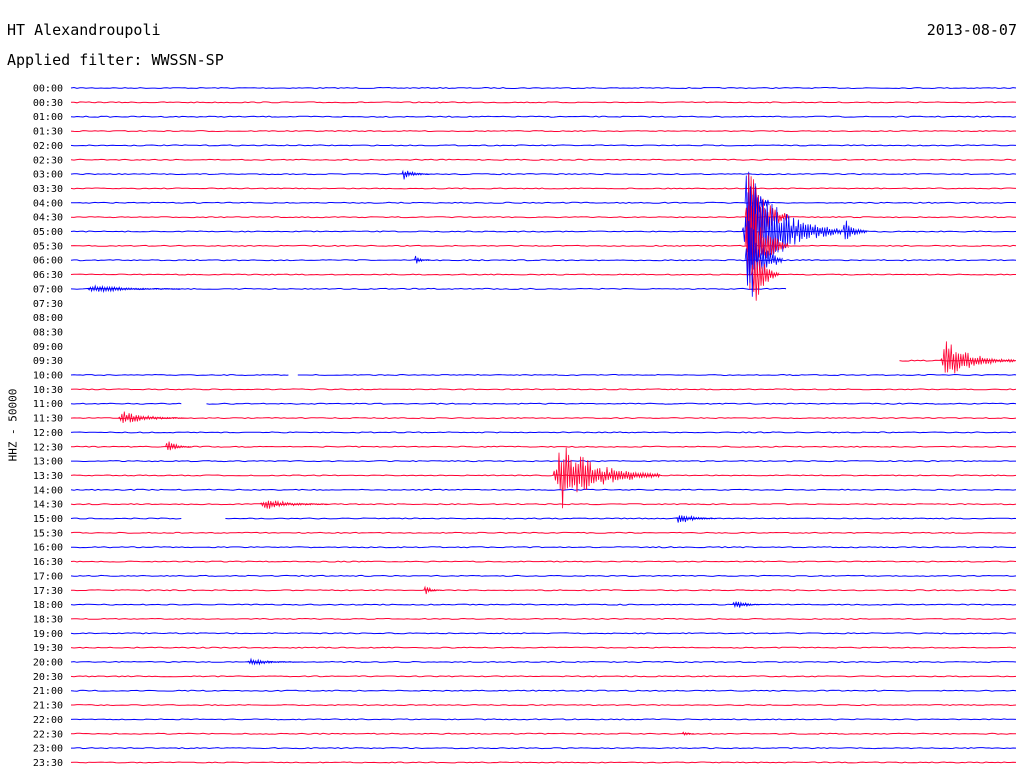 This screenshot has height=780, width=1024. Describe the element at coordinates (544, 748) in the screenshot. I see `trace-2300-seg0` at that location.